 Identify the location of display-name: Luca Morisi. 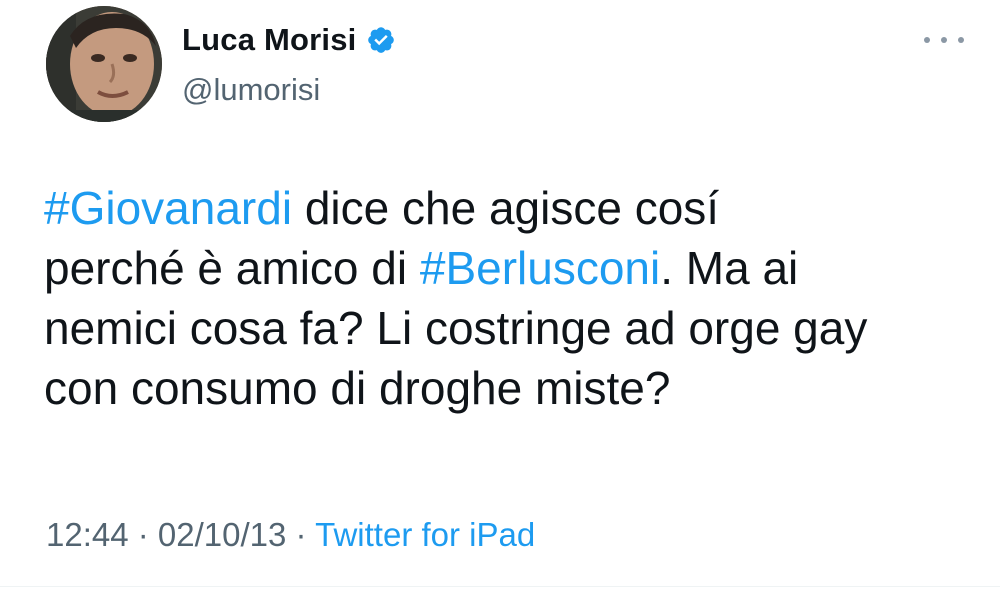
(269, 40).